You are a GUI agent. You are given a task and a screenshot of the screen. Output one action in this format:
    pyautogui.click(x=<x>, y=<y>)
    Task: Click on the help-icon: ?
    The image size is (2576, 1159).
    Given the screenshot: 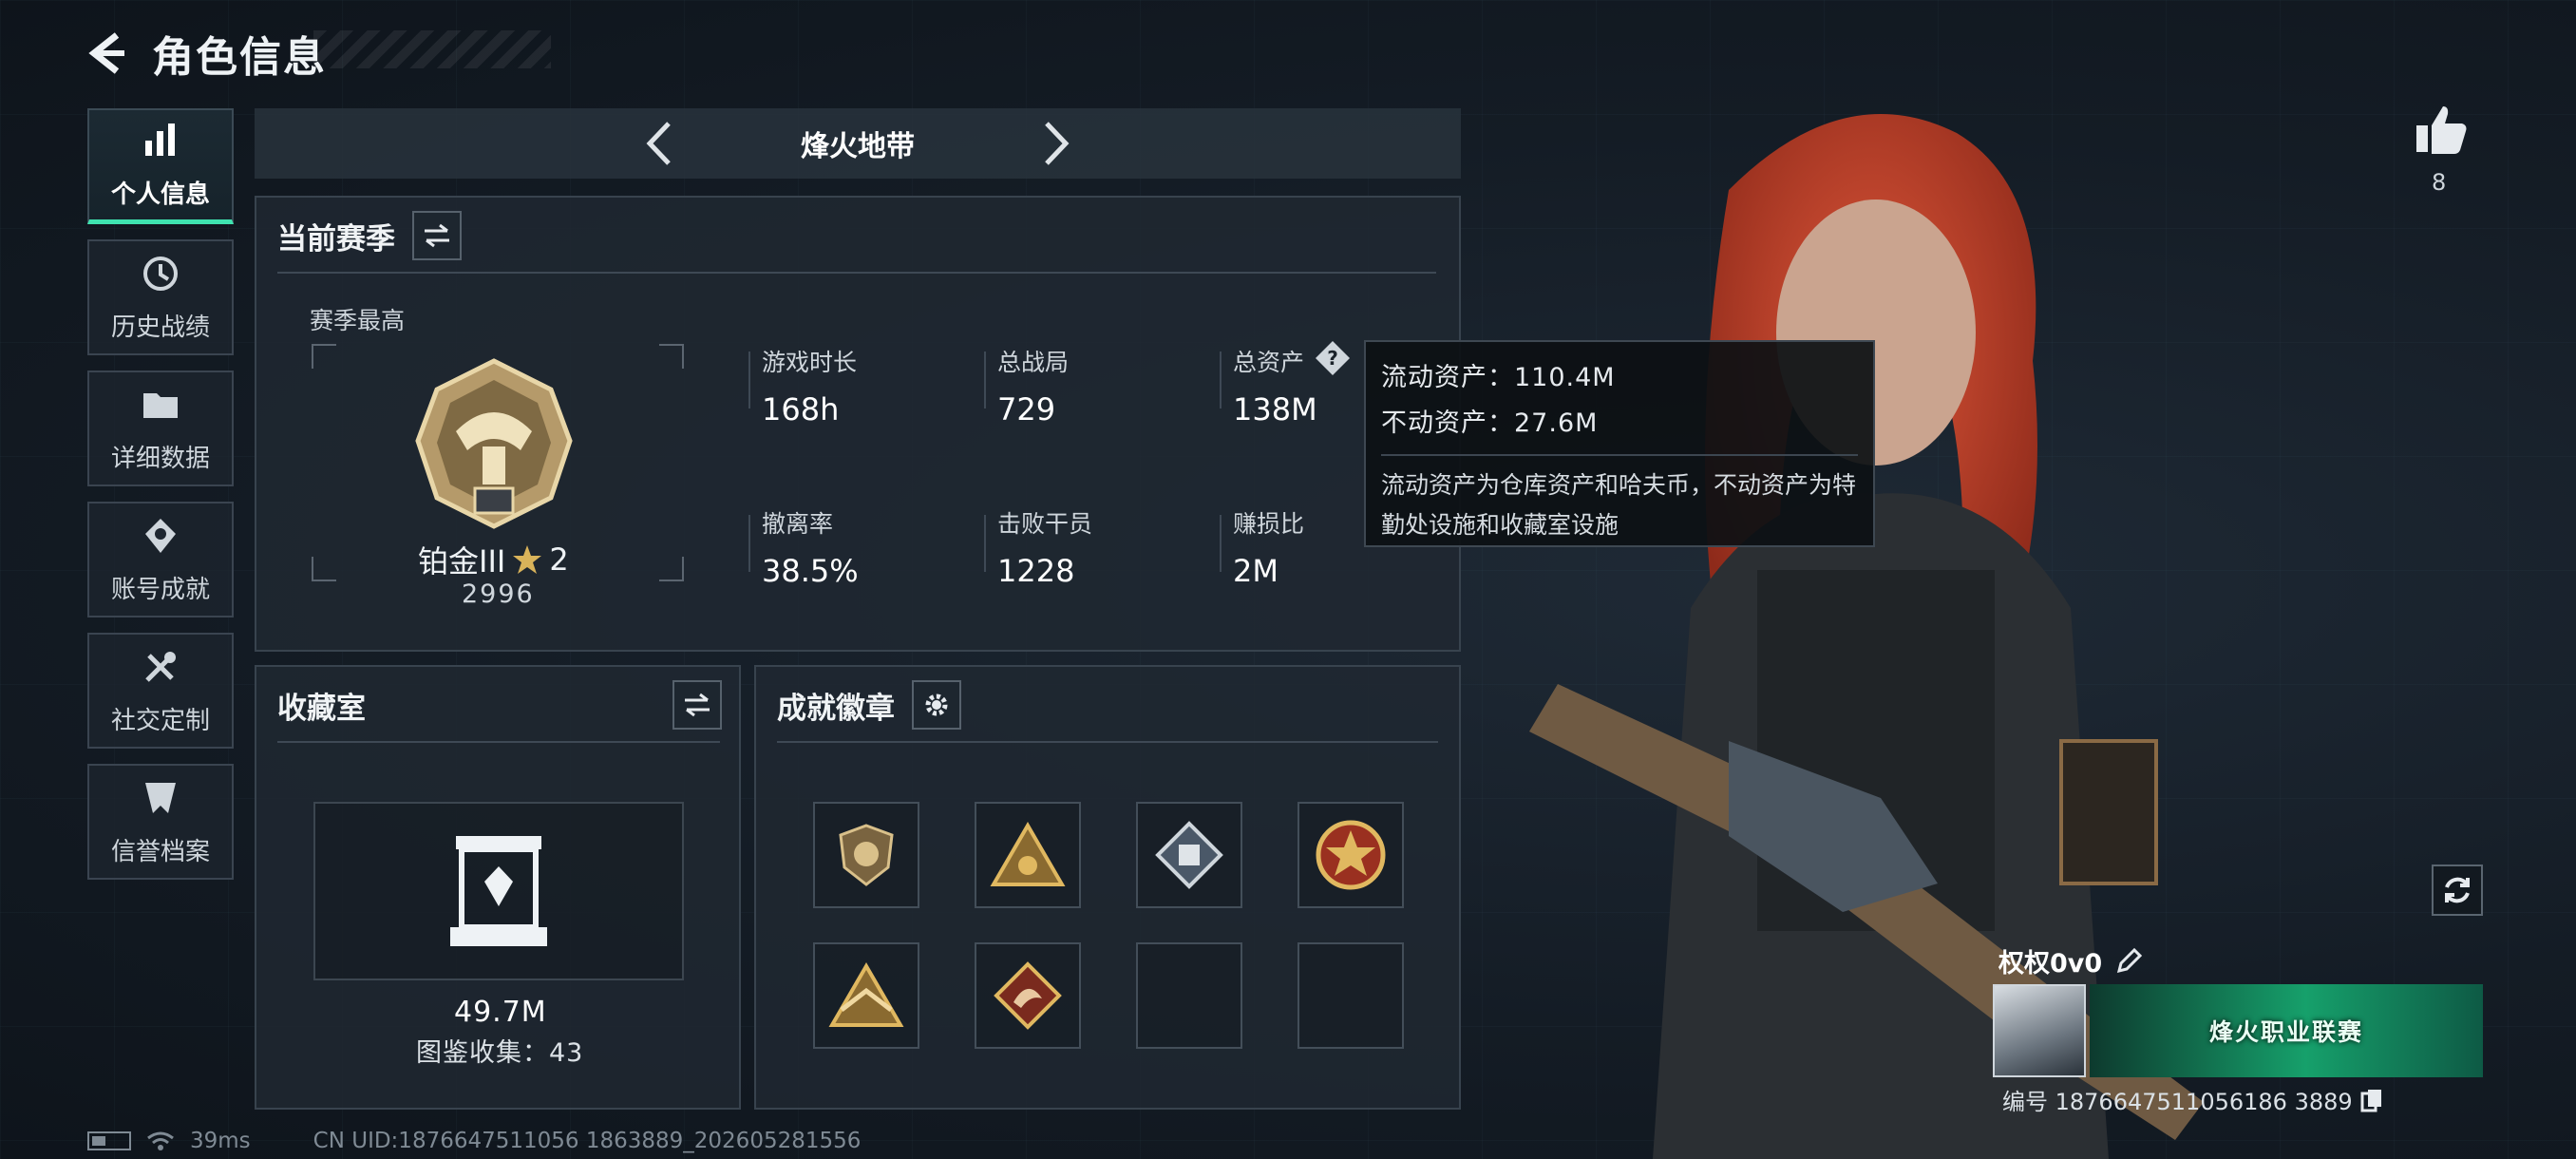 What is the action you would take?
    pyautogui.click(x=1333, y=358)
    